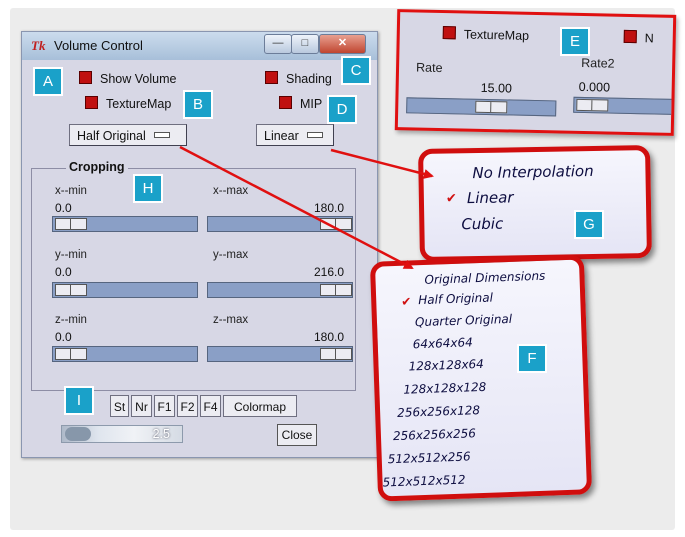 The image size is (685, 537). What do you see at coordinates (342, 109) in the screenshot?
I see `callout-badge-d: D` at bounding box center [342, 109].